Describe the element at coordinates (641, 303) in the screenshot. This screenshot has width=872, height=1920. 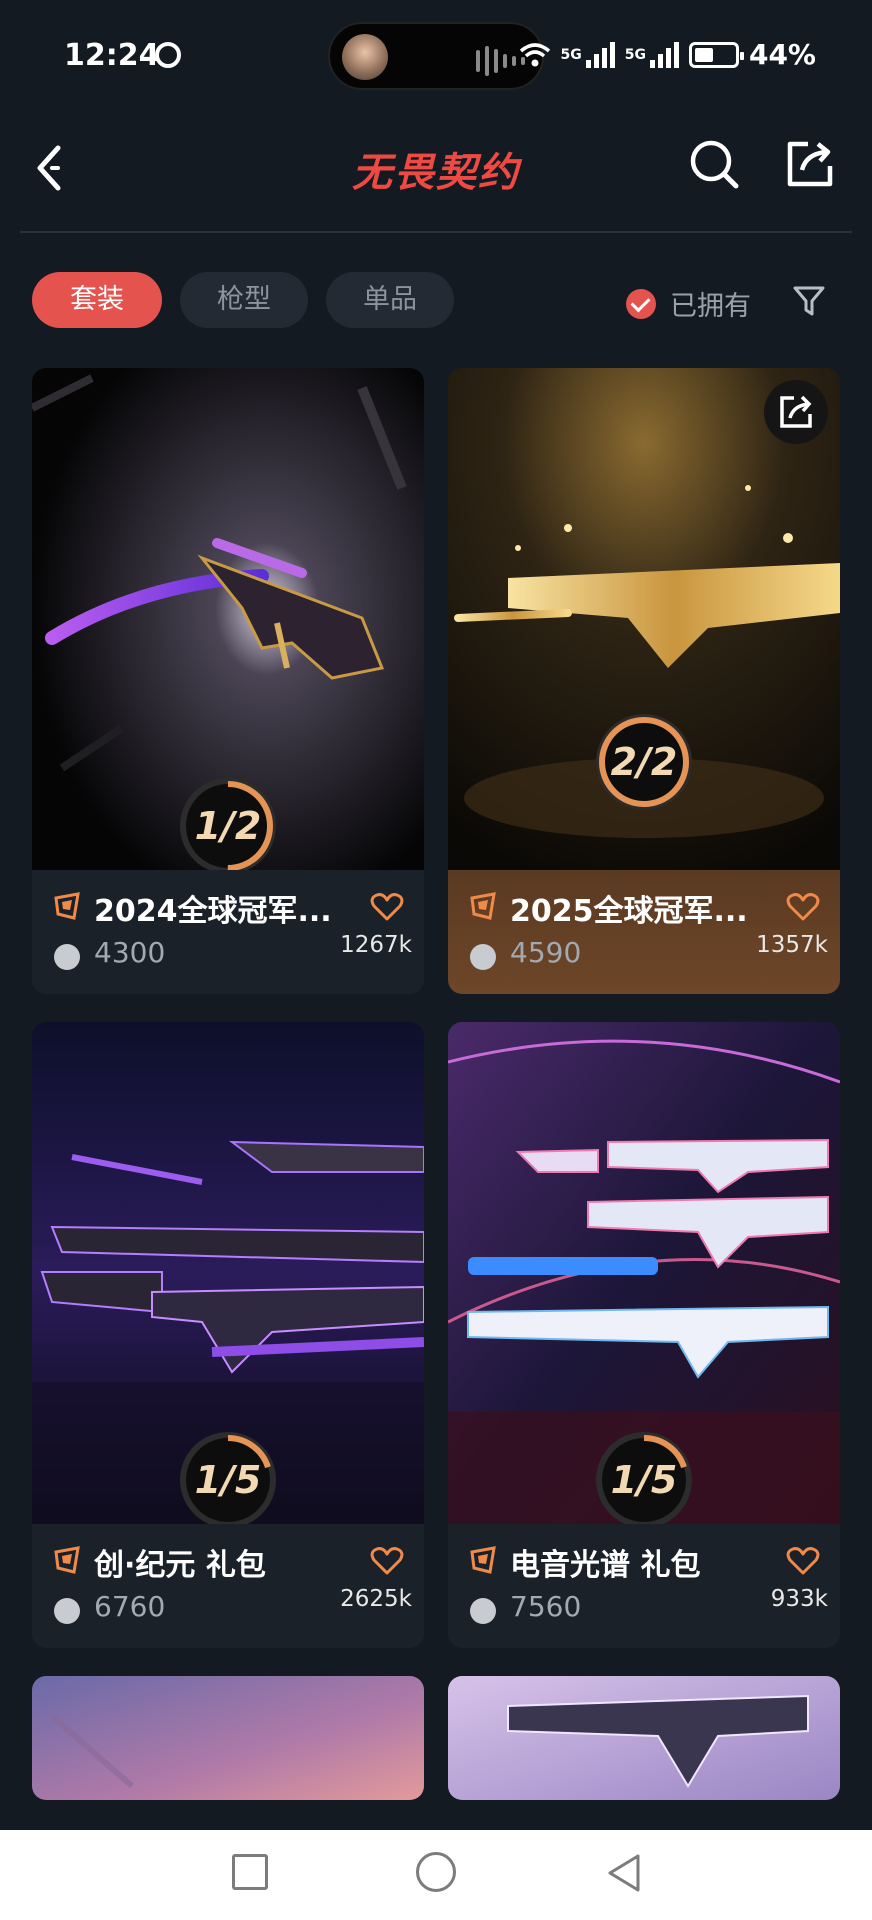
I see `checkbox-checked-icon` at that location.